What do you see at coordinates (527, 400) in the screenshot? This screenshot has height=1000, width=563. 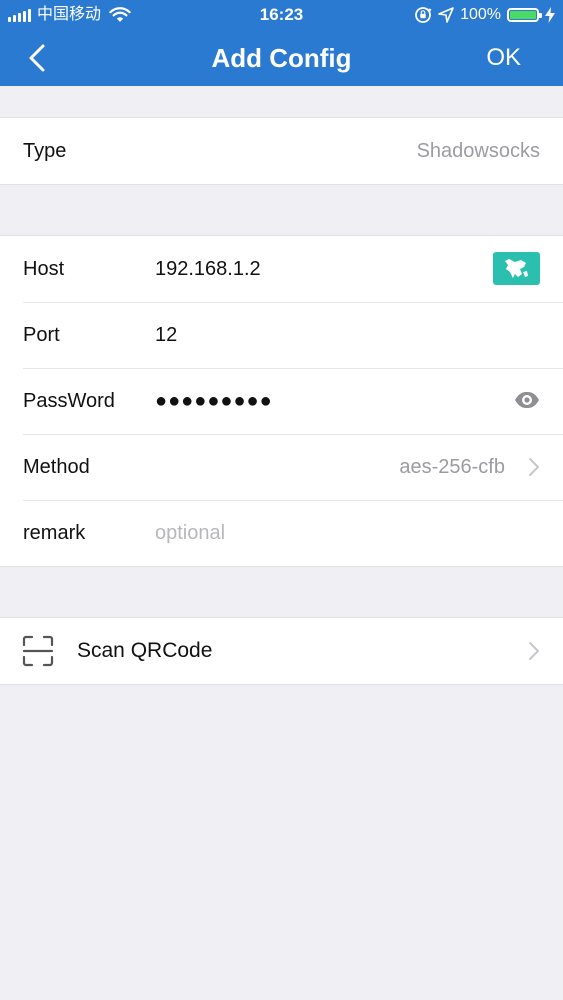 I see `eye-icon` at bounding box center [527, 400].